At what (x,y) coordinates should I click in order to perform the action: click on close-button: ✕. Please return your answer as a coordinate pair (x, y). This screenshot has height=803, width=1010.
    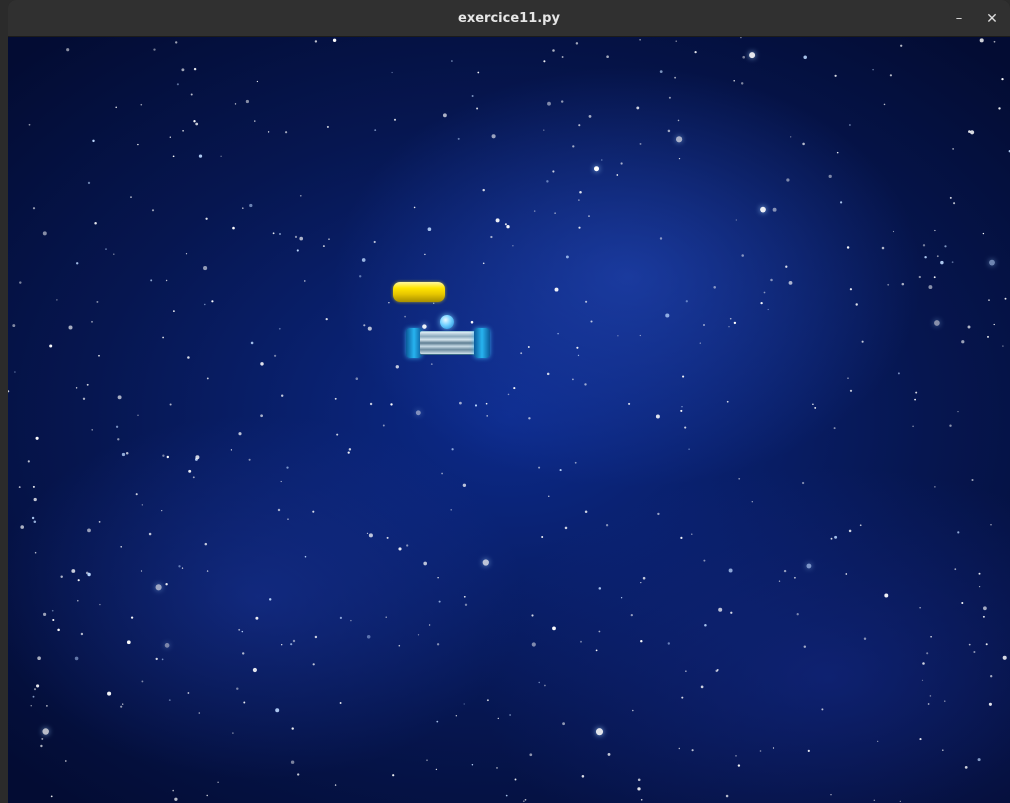
    Looking at the image, I should click on (992, 19).